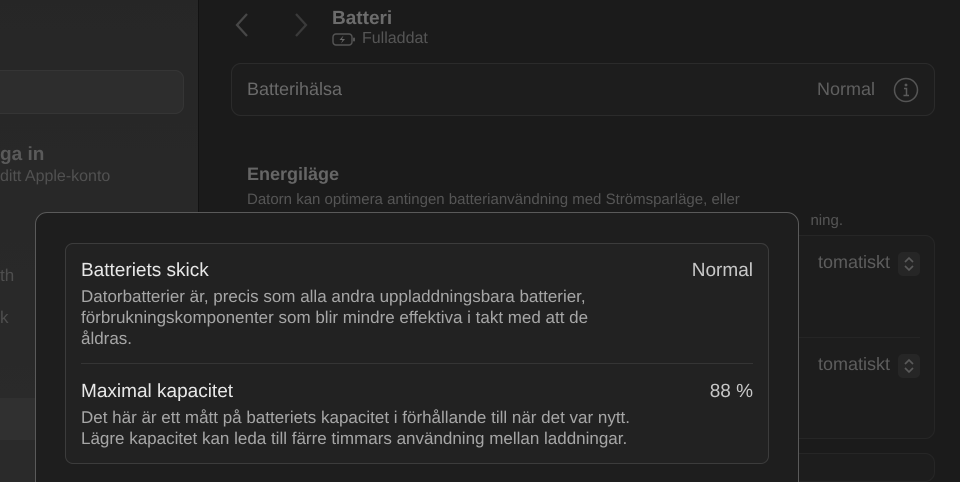 Image resolution: width=960 pixels, height=482 pixels. Describe the element at coordinates (845, 89) in the screenshot. I see `setting-value: Normal` at that location.